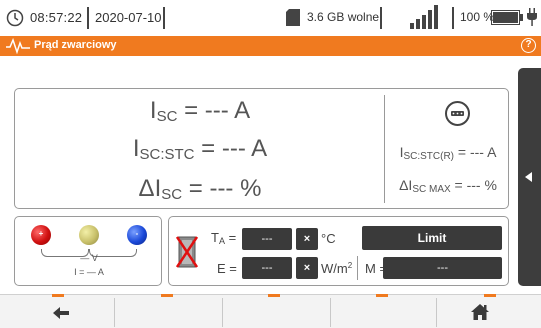 The image size is (541, 328). I want to click on e-unit: W/m2, so click(336, 268).